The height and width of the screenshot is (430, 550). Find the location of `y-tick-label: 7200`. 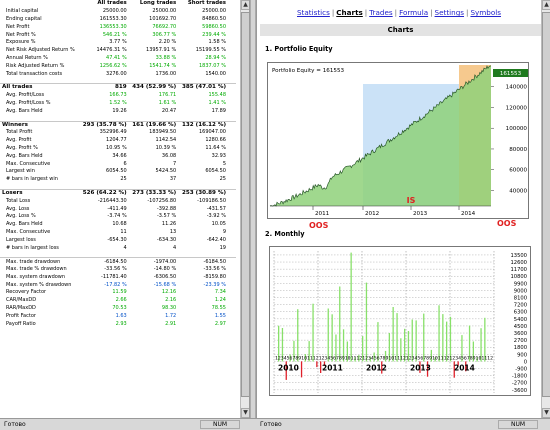

y-tick-label: 7200 is located at coordinates (520, 306).